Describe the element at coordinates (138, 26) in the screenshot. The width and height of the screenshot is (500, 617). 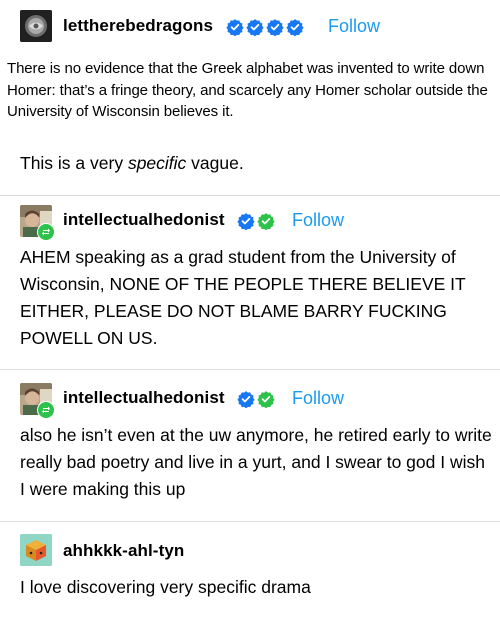
I see `username: lettherebedragons` at that location.